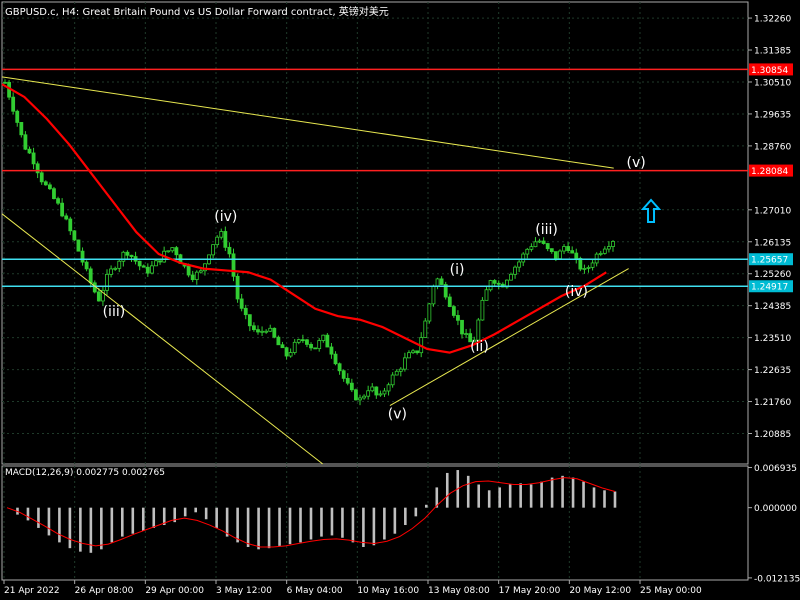 The height and width of the screenshot is (600, 800). What do you see at coordinates (769, 172) in the screenshot?
I see `price-tag-label: 1.28084` at bounding box center [769, 172].